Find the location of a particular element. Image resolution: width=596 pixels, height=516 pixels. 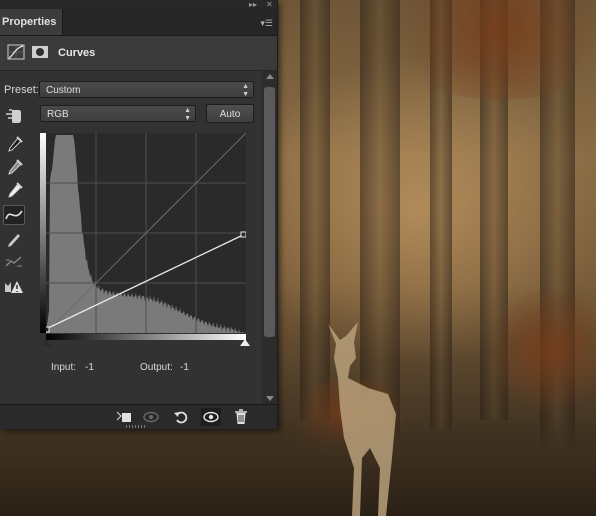

panel-scrollbar is located at coordinates (269, 237).